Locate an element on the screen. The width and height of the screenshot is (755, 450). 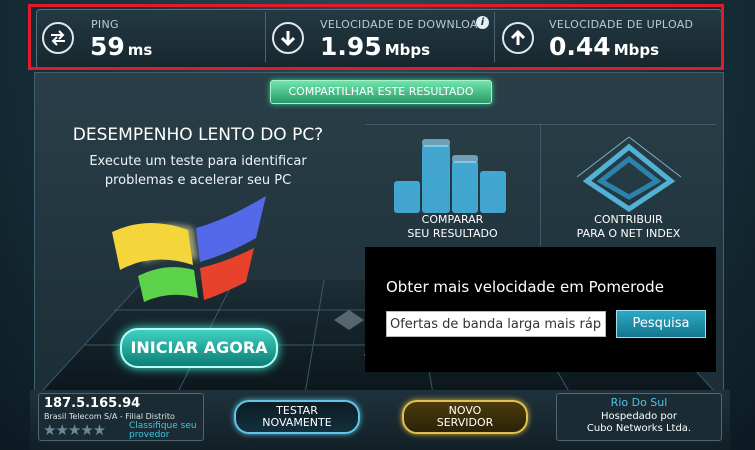
compare-label-line: SEU RESULTADO is located at coordinates (452, 233).